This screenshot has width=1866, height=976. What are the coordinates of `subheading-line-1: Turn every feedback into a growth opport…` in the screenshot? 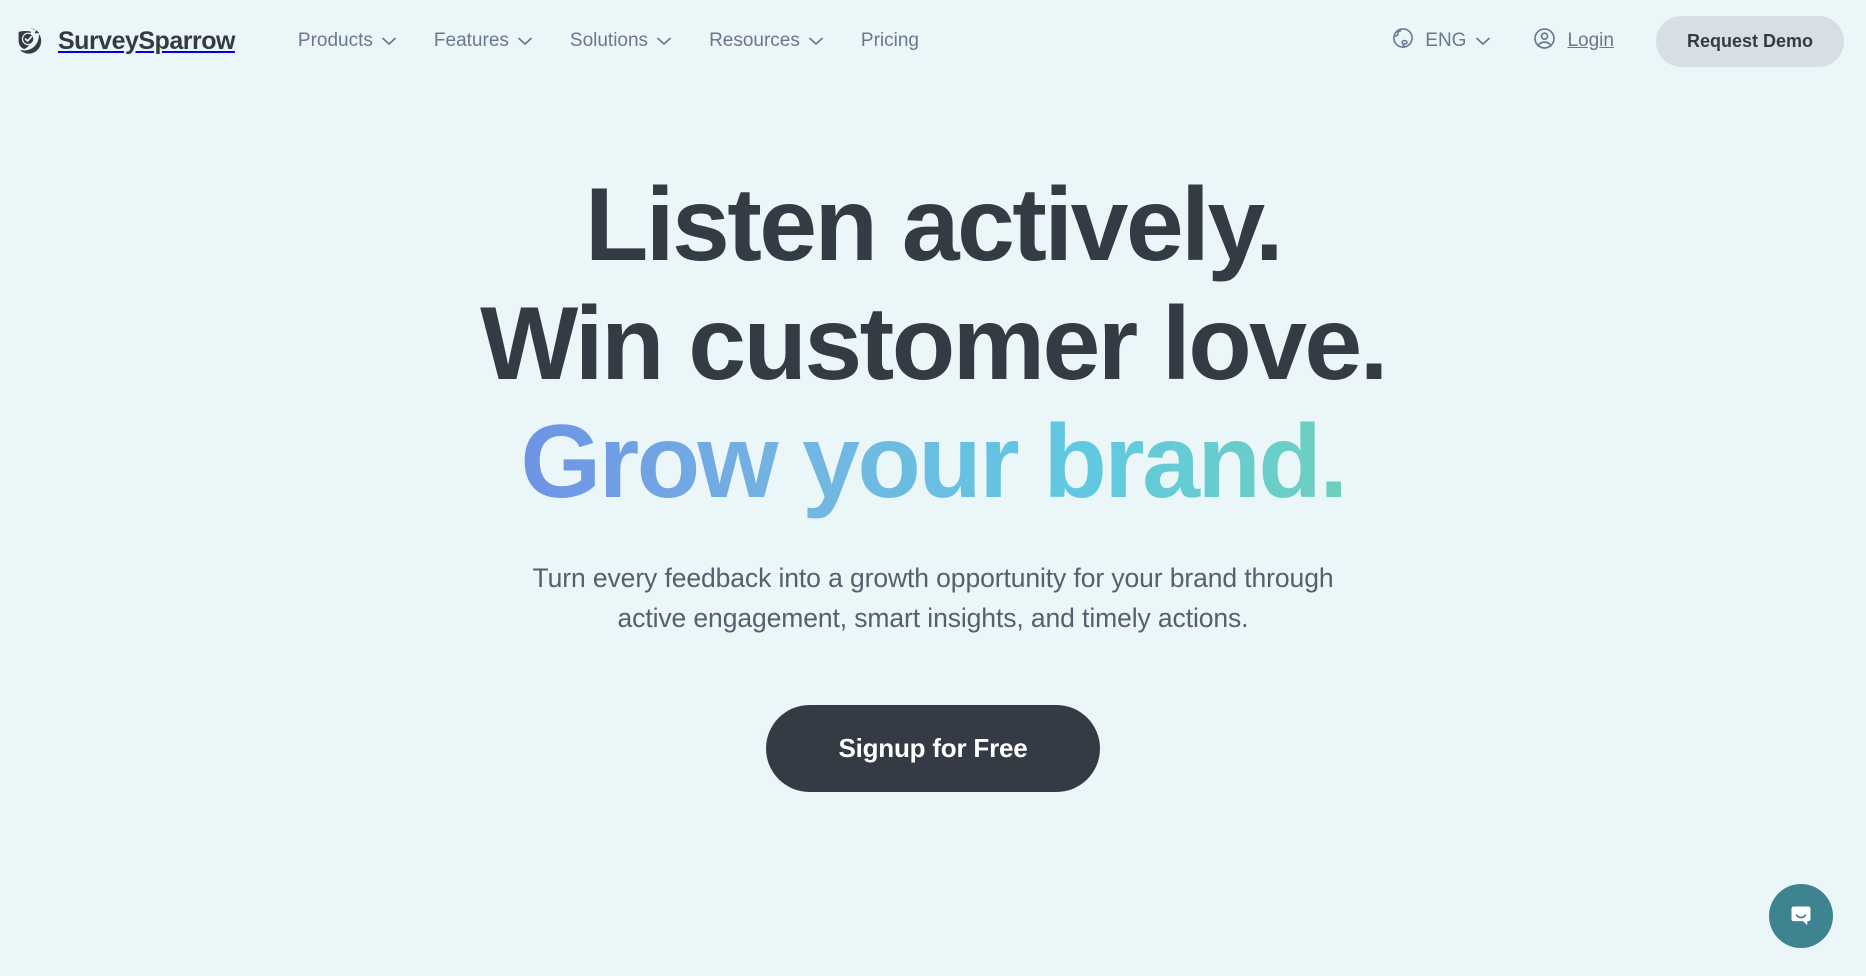 It's located at (933, 577).